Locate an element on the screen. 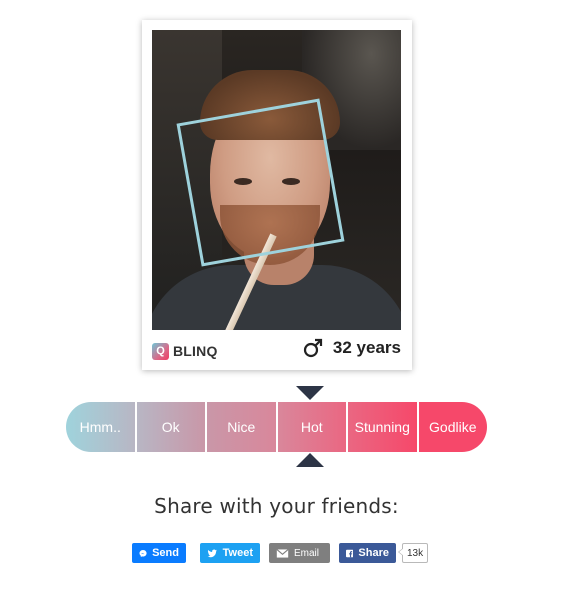 The image size is (577, 598). rating-option-label: Godlike is located at coordinates (453, 427).